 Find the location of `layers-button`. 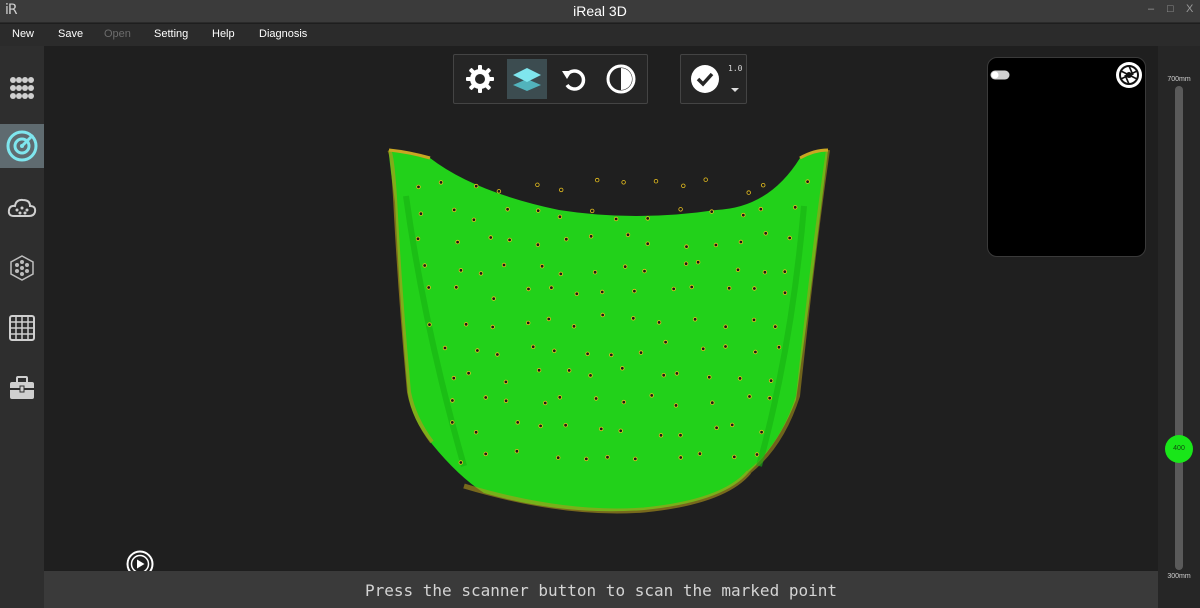

layers-button is located at coordinates (527, 79).